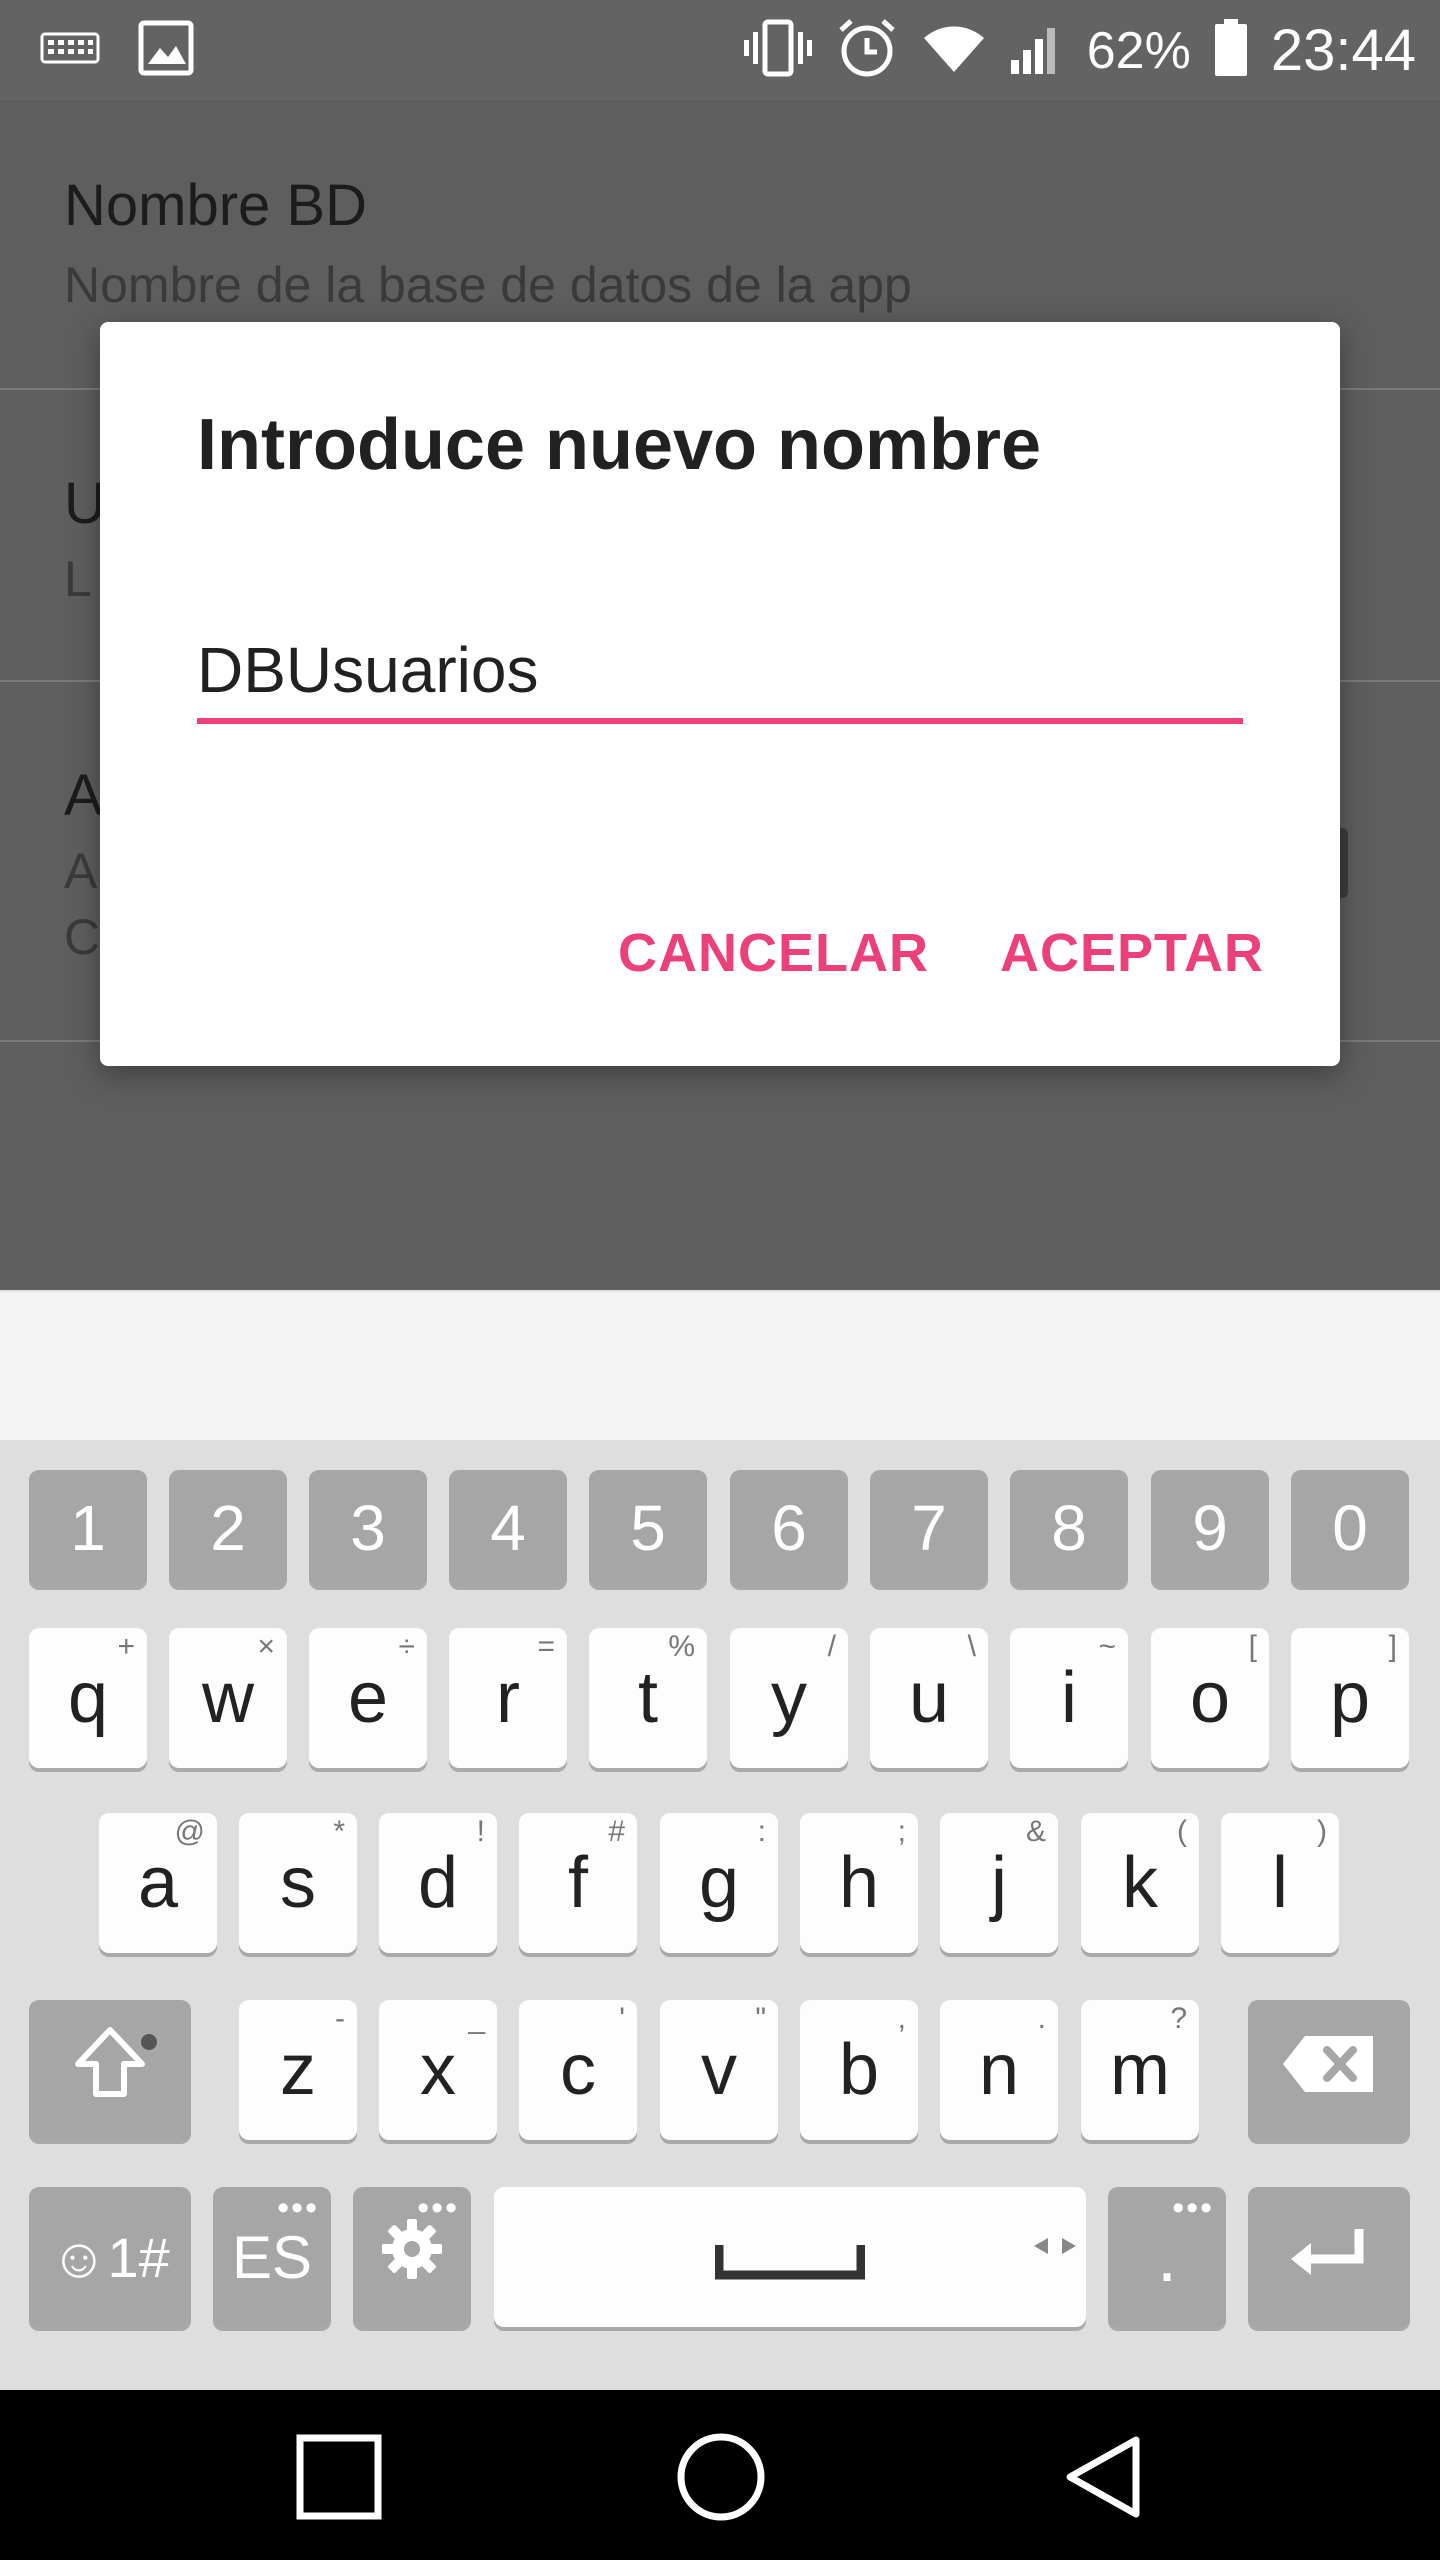 The image size is (1440, 2560). Describe the element at coordinates (578, 2070) in the screenshot. I see `key-c: c '` at that location.